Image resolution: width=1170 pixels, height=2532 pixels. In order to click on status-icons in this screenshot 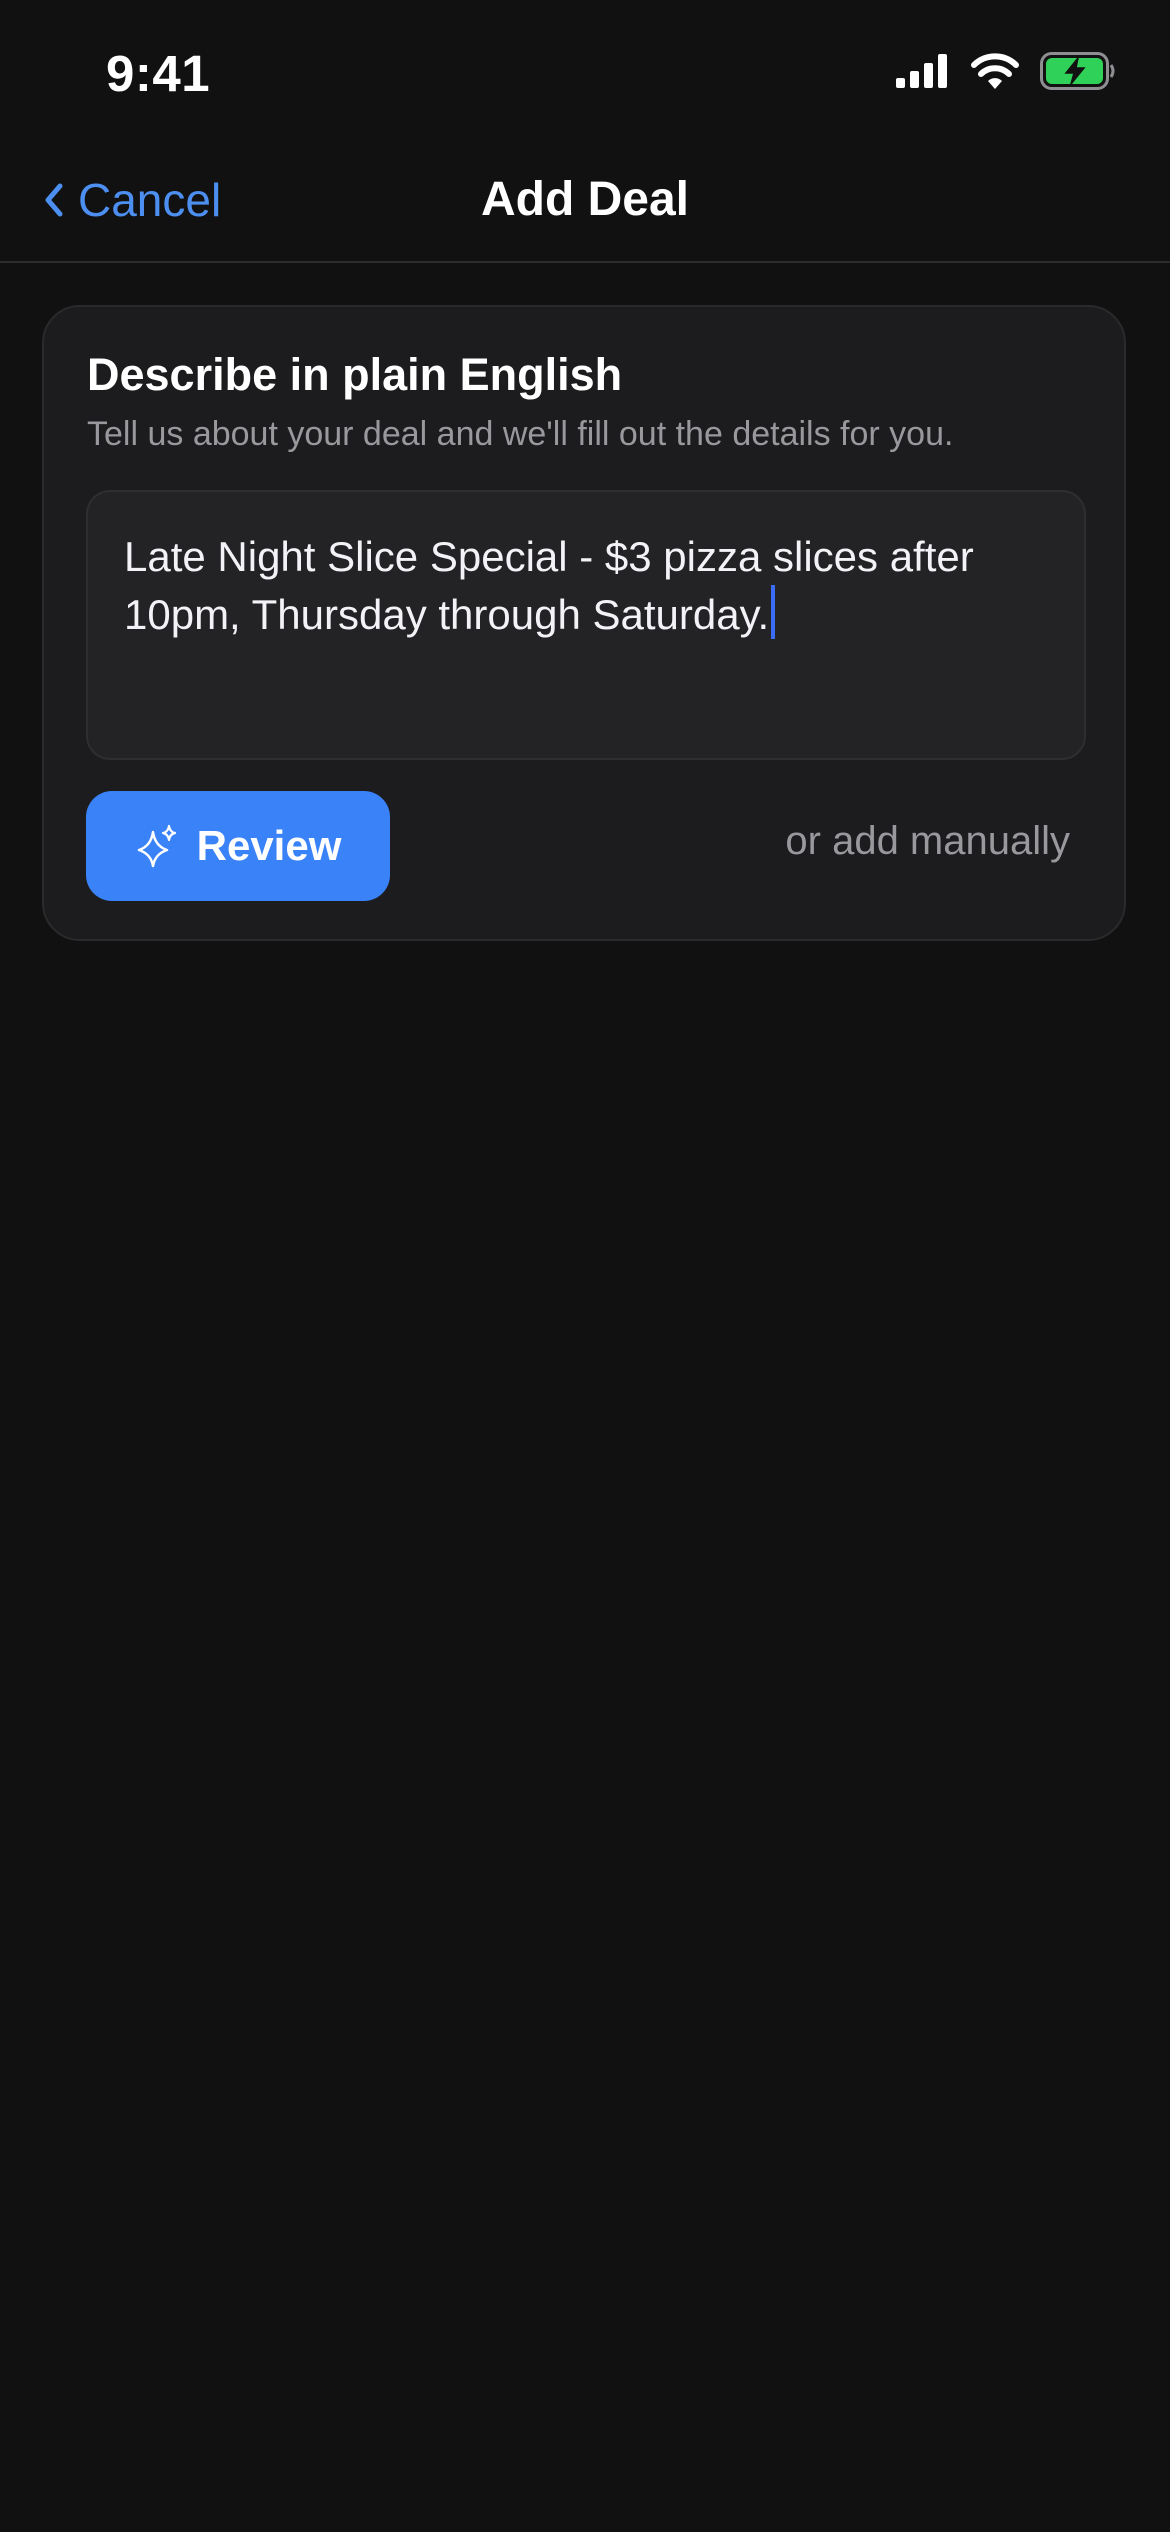, I will do `click(1006, 71)`.